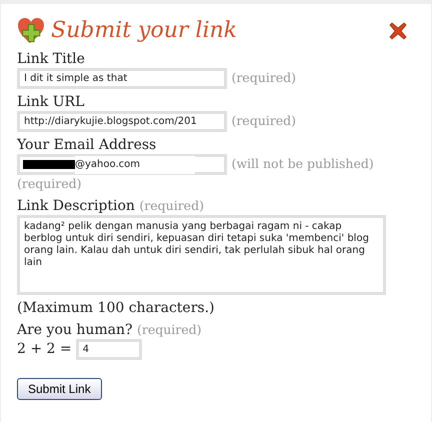 The height and width of the screenshot is (422, 432). What do you see at coordinates (122, 164) in the screenshot?
I see `email-field: @yahoo.com` at bounding box center [122, 164].